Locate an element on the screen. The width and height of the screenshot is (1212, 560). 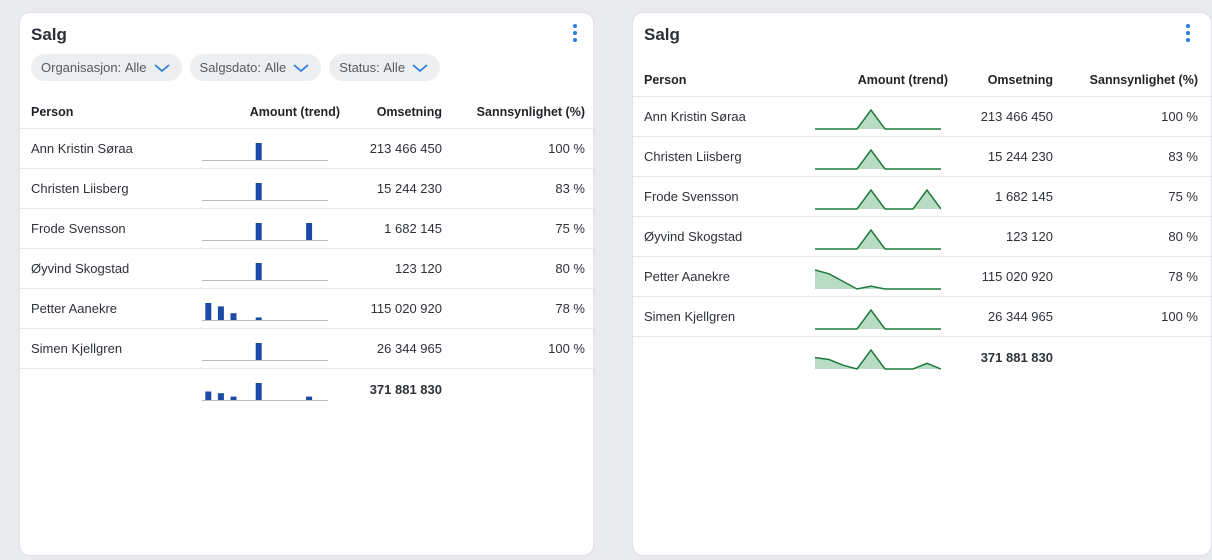
filter-salgsdato: Salgsdato: Alle is located at coordinates (255, 67).